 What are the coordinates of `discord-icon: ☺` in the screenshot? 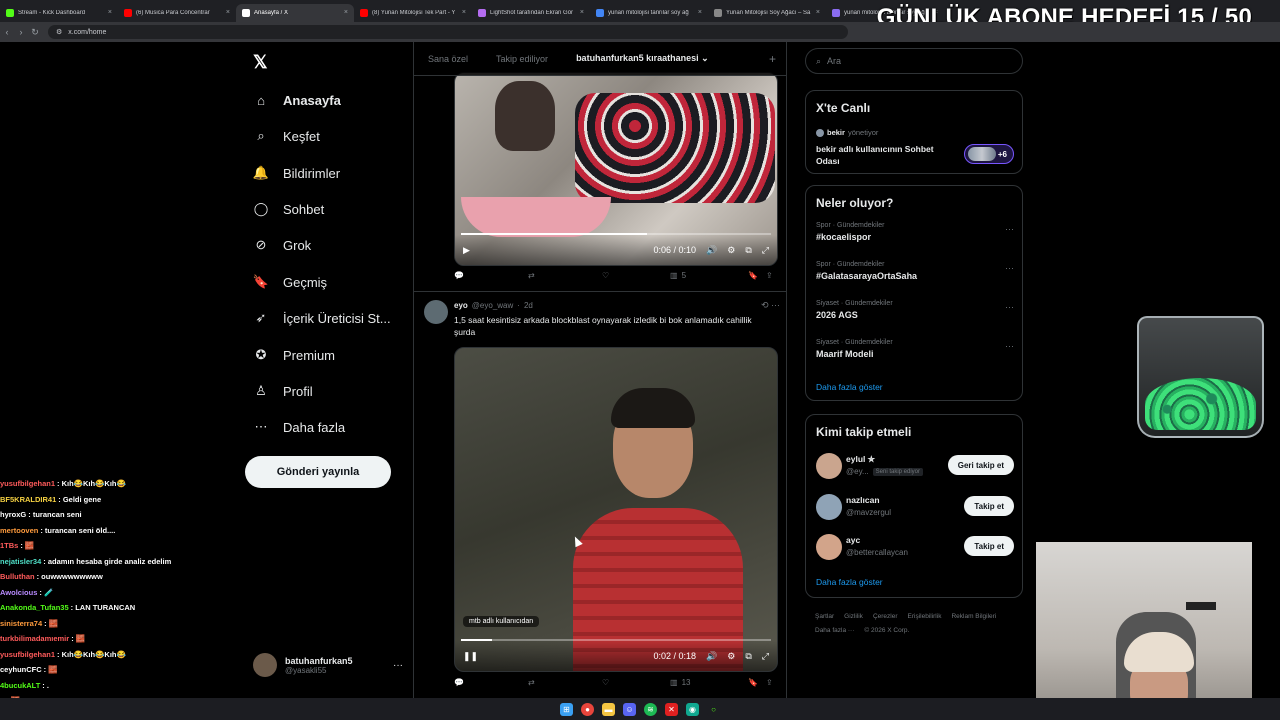 It's located at (629, 709).